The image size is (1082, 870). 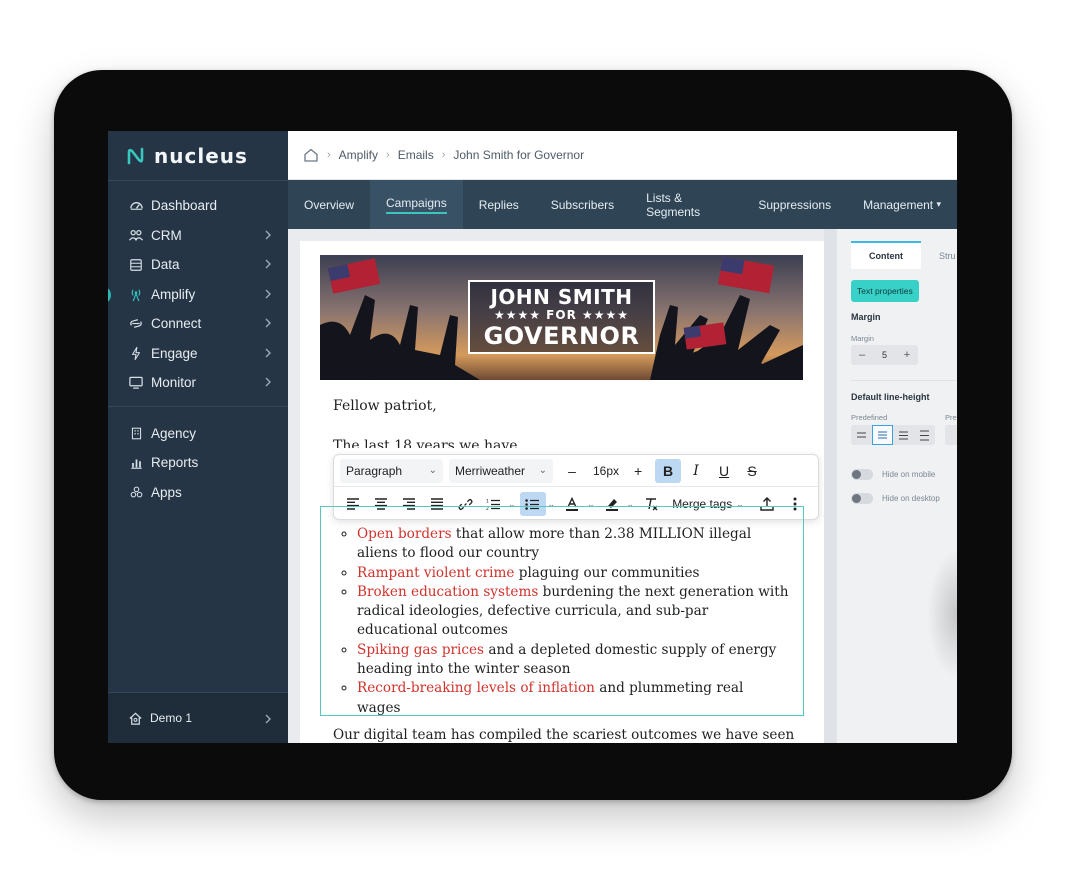 What do you see at coordinates (184, 206) in the screenshot?
I see `sidebar-item-label: Dashboard` at bounding box center [184, 206].